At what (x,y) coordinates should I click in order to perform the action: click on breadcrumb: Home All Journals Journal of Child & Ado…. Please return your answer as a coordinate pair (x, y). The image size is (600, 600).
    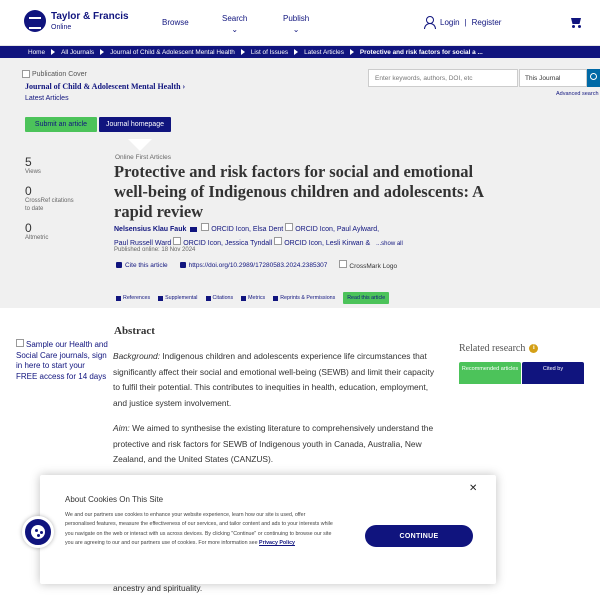
    Looking at the image, I should click on (300, 52).